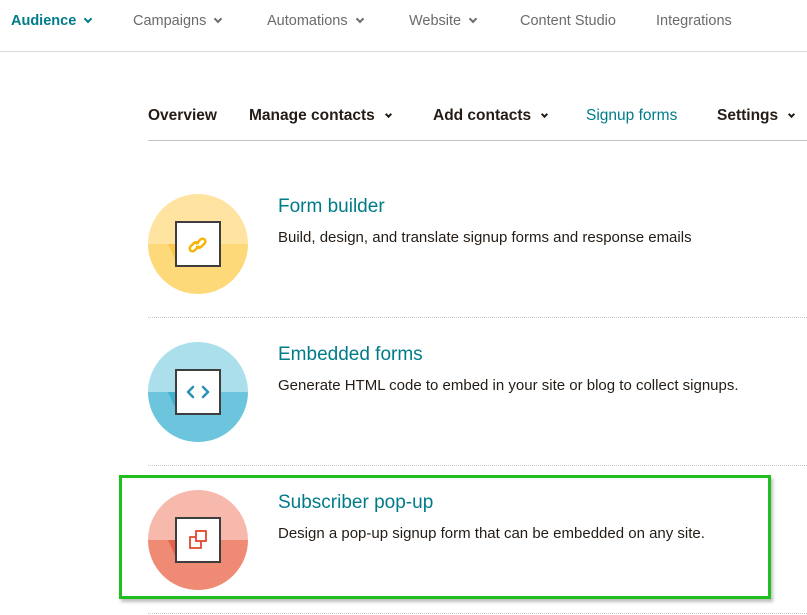 The width and height of the screenshot is (807, 615). I want to click on top-nav-label: Audience, so click(44, 21).